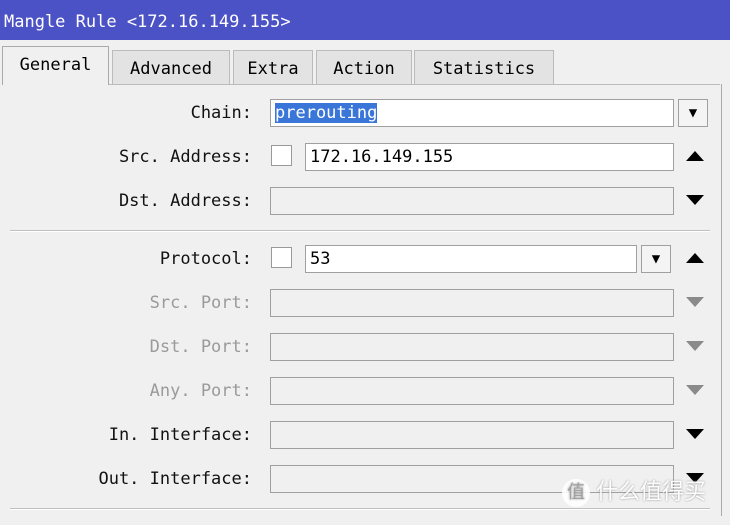 The width and height of the screenshot is (730, 525). What do you see at coordinates (472, 435) in the screenshot?
I see `in-interface-input` at bounding box center [472, 435].